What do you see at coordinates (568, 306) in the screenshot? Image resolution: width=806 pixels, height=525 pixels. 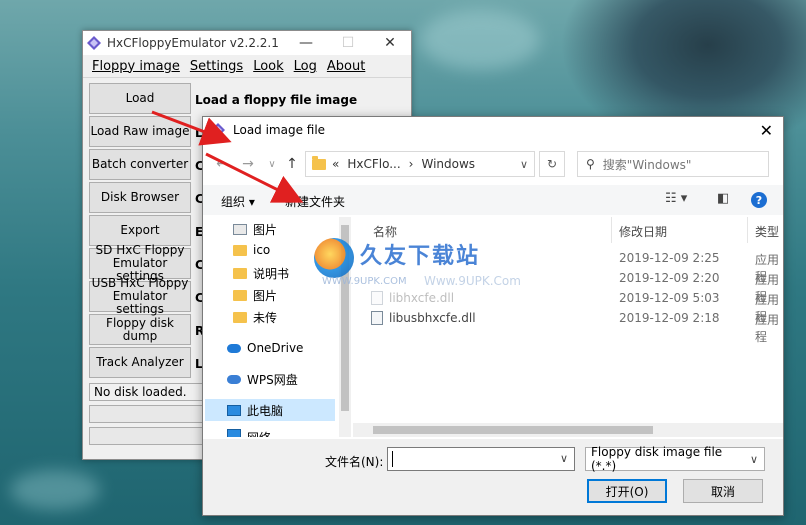 I see `file-row: libhxcfe.dll 2019-12-09 5:03 应用程` at bounding box center [568, 306].